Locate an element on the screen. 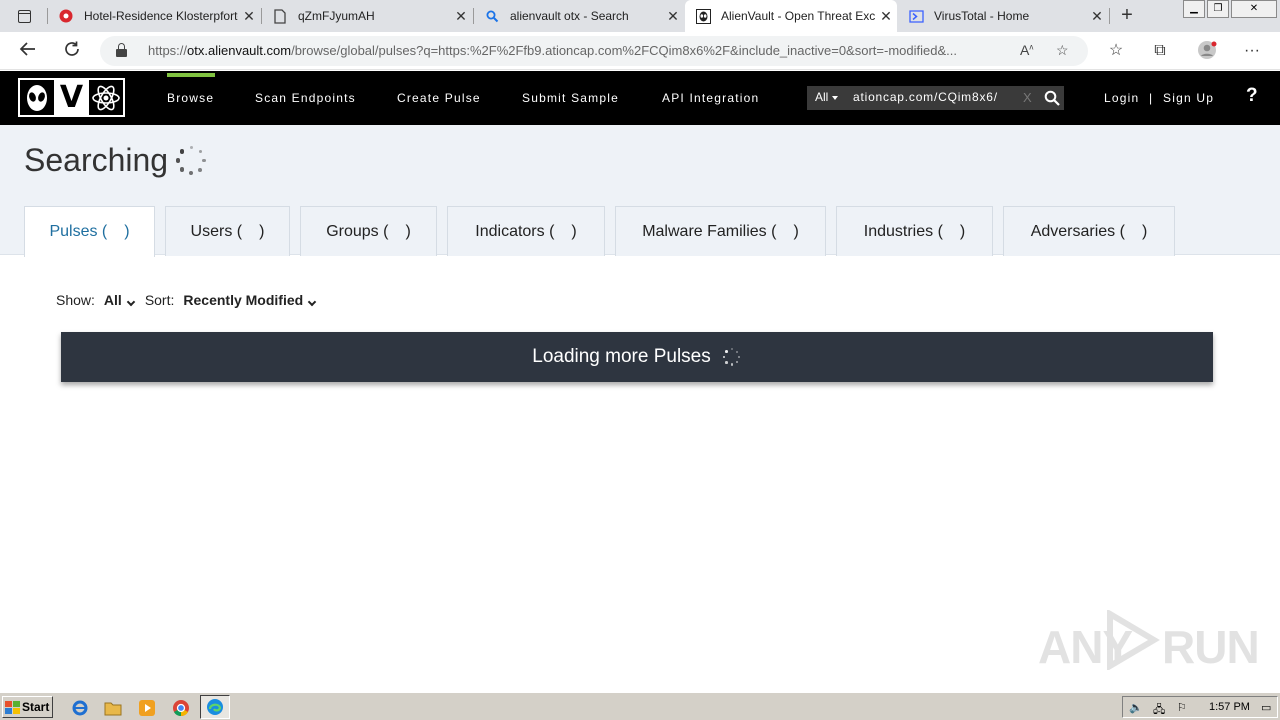 The width and height of the screenshot is (1280, 720). more-menu-icon: ··· is located at coordinates (1252, 51).